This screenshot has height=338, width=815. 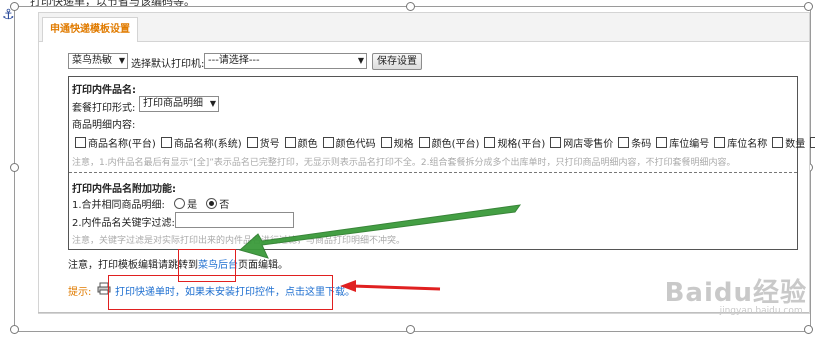 I want to click on panel-bottom-divider, so click(x=423, y=312).